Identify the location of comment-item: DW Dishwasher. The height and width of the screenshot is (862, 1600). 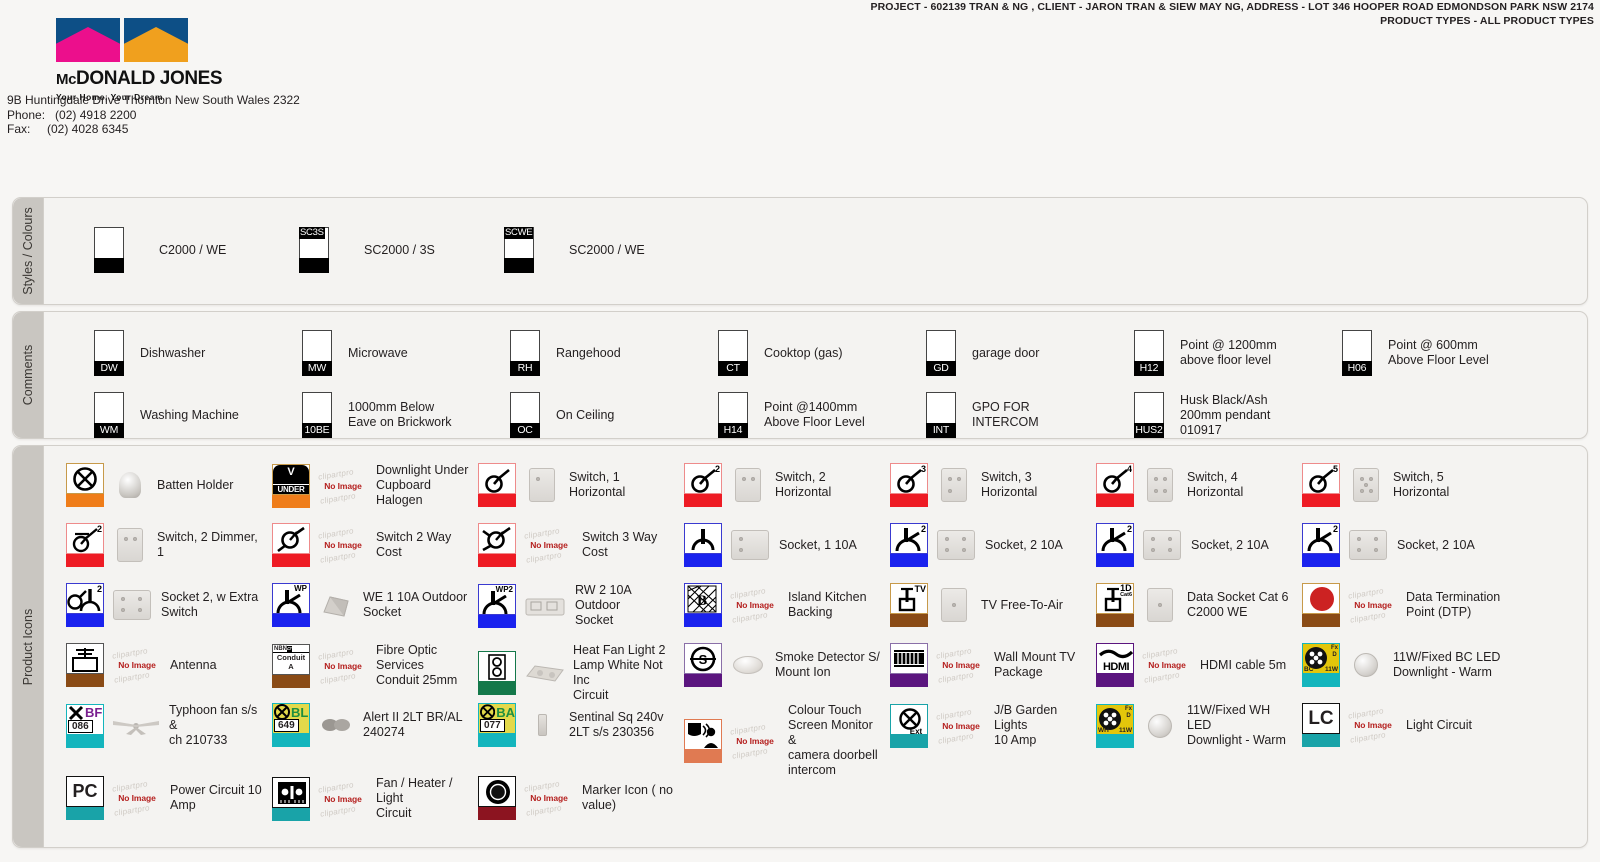
(149, 353).